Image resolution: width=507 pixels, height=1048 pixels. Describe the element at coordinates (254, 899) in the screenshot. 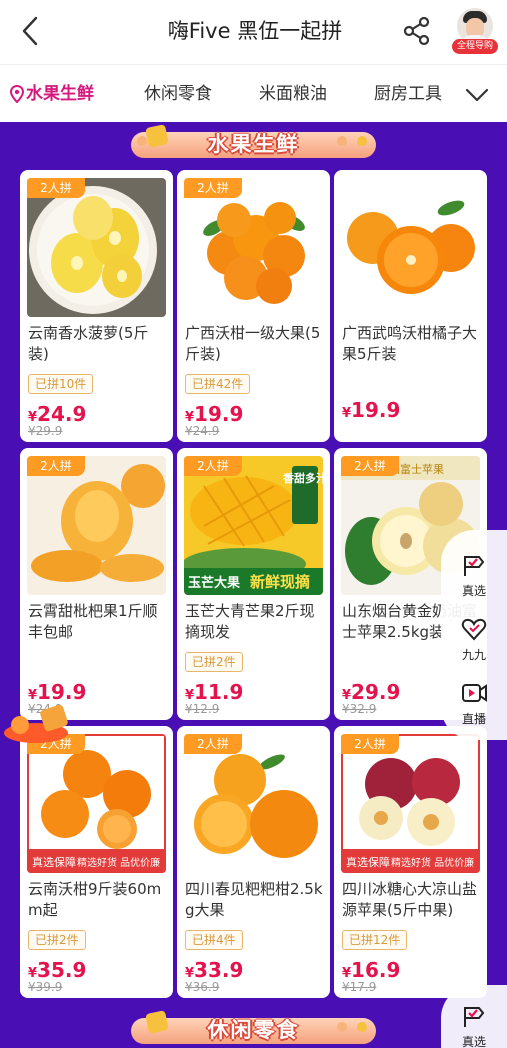

I see `product-name: 四川春见粑粑柑2.5kg大果` at that location.